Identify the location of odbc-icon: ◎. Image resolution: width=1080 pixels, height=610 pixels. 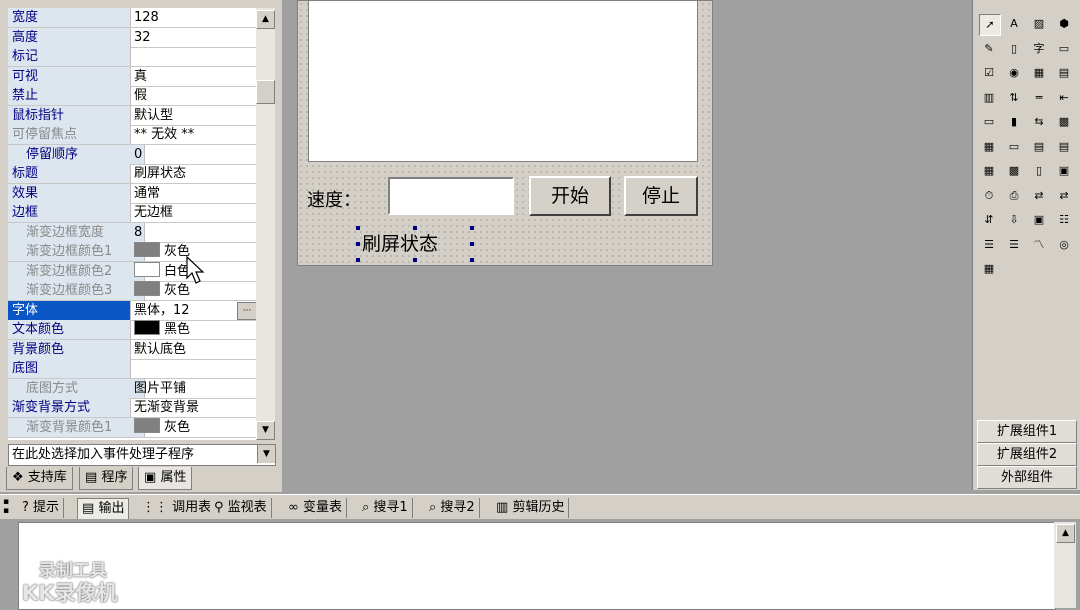
(1064, 245).